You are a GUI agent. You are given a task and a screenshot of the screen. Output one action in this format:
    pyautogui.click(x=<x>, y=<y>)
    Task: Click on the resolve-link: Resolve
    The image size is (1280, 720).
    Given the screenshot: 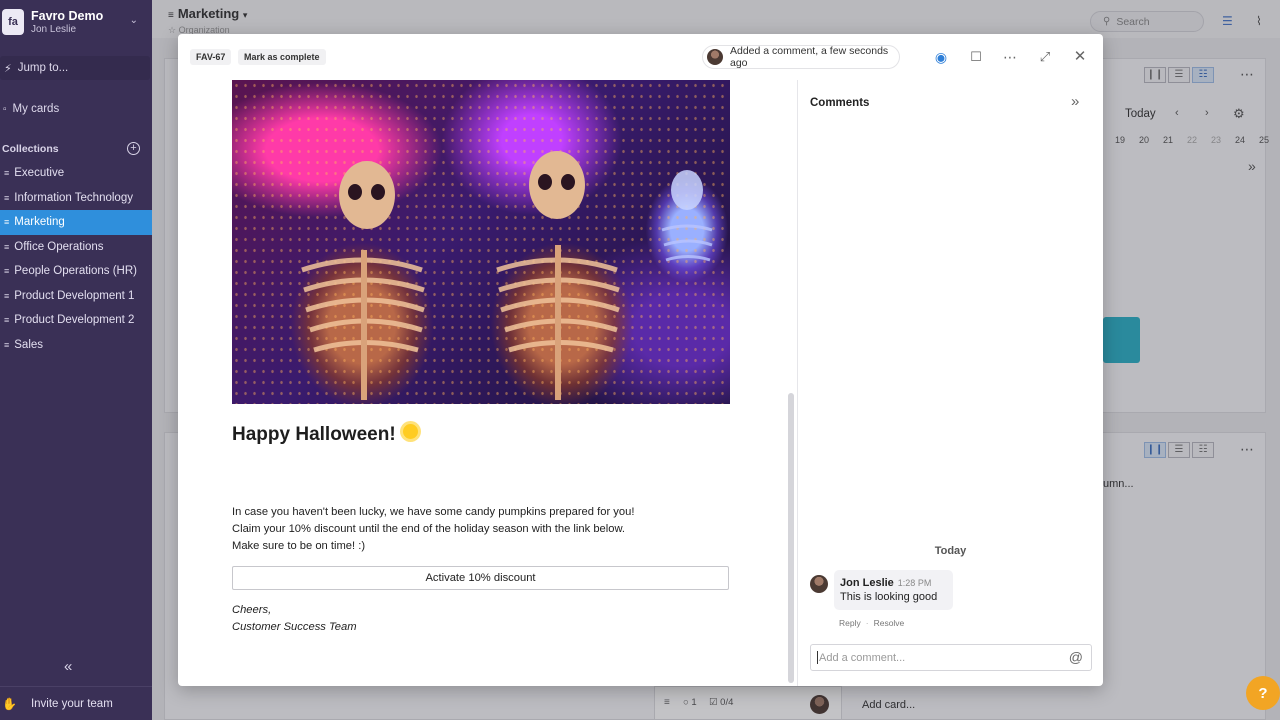 What is the action you would take?
    pyautogui.click(x=889, y=623)
    